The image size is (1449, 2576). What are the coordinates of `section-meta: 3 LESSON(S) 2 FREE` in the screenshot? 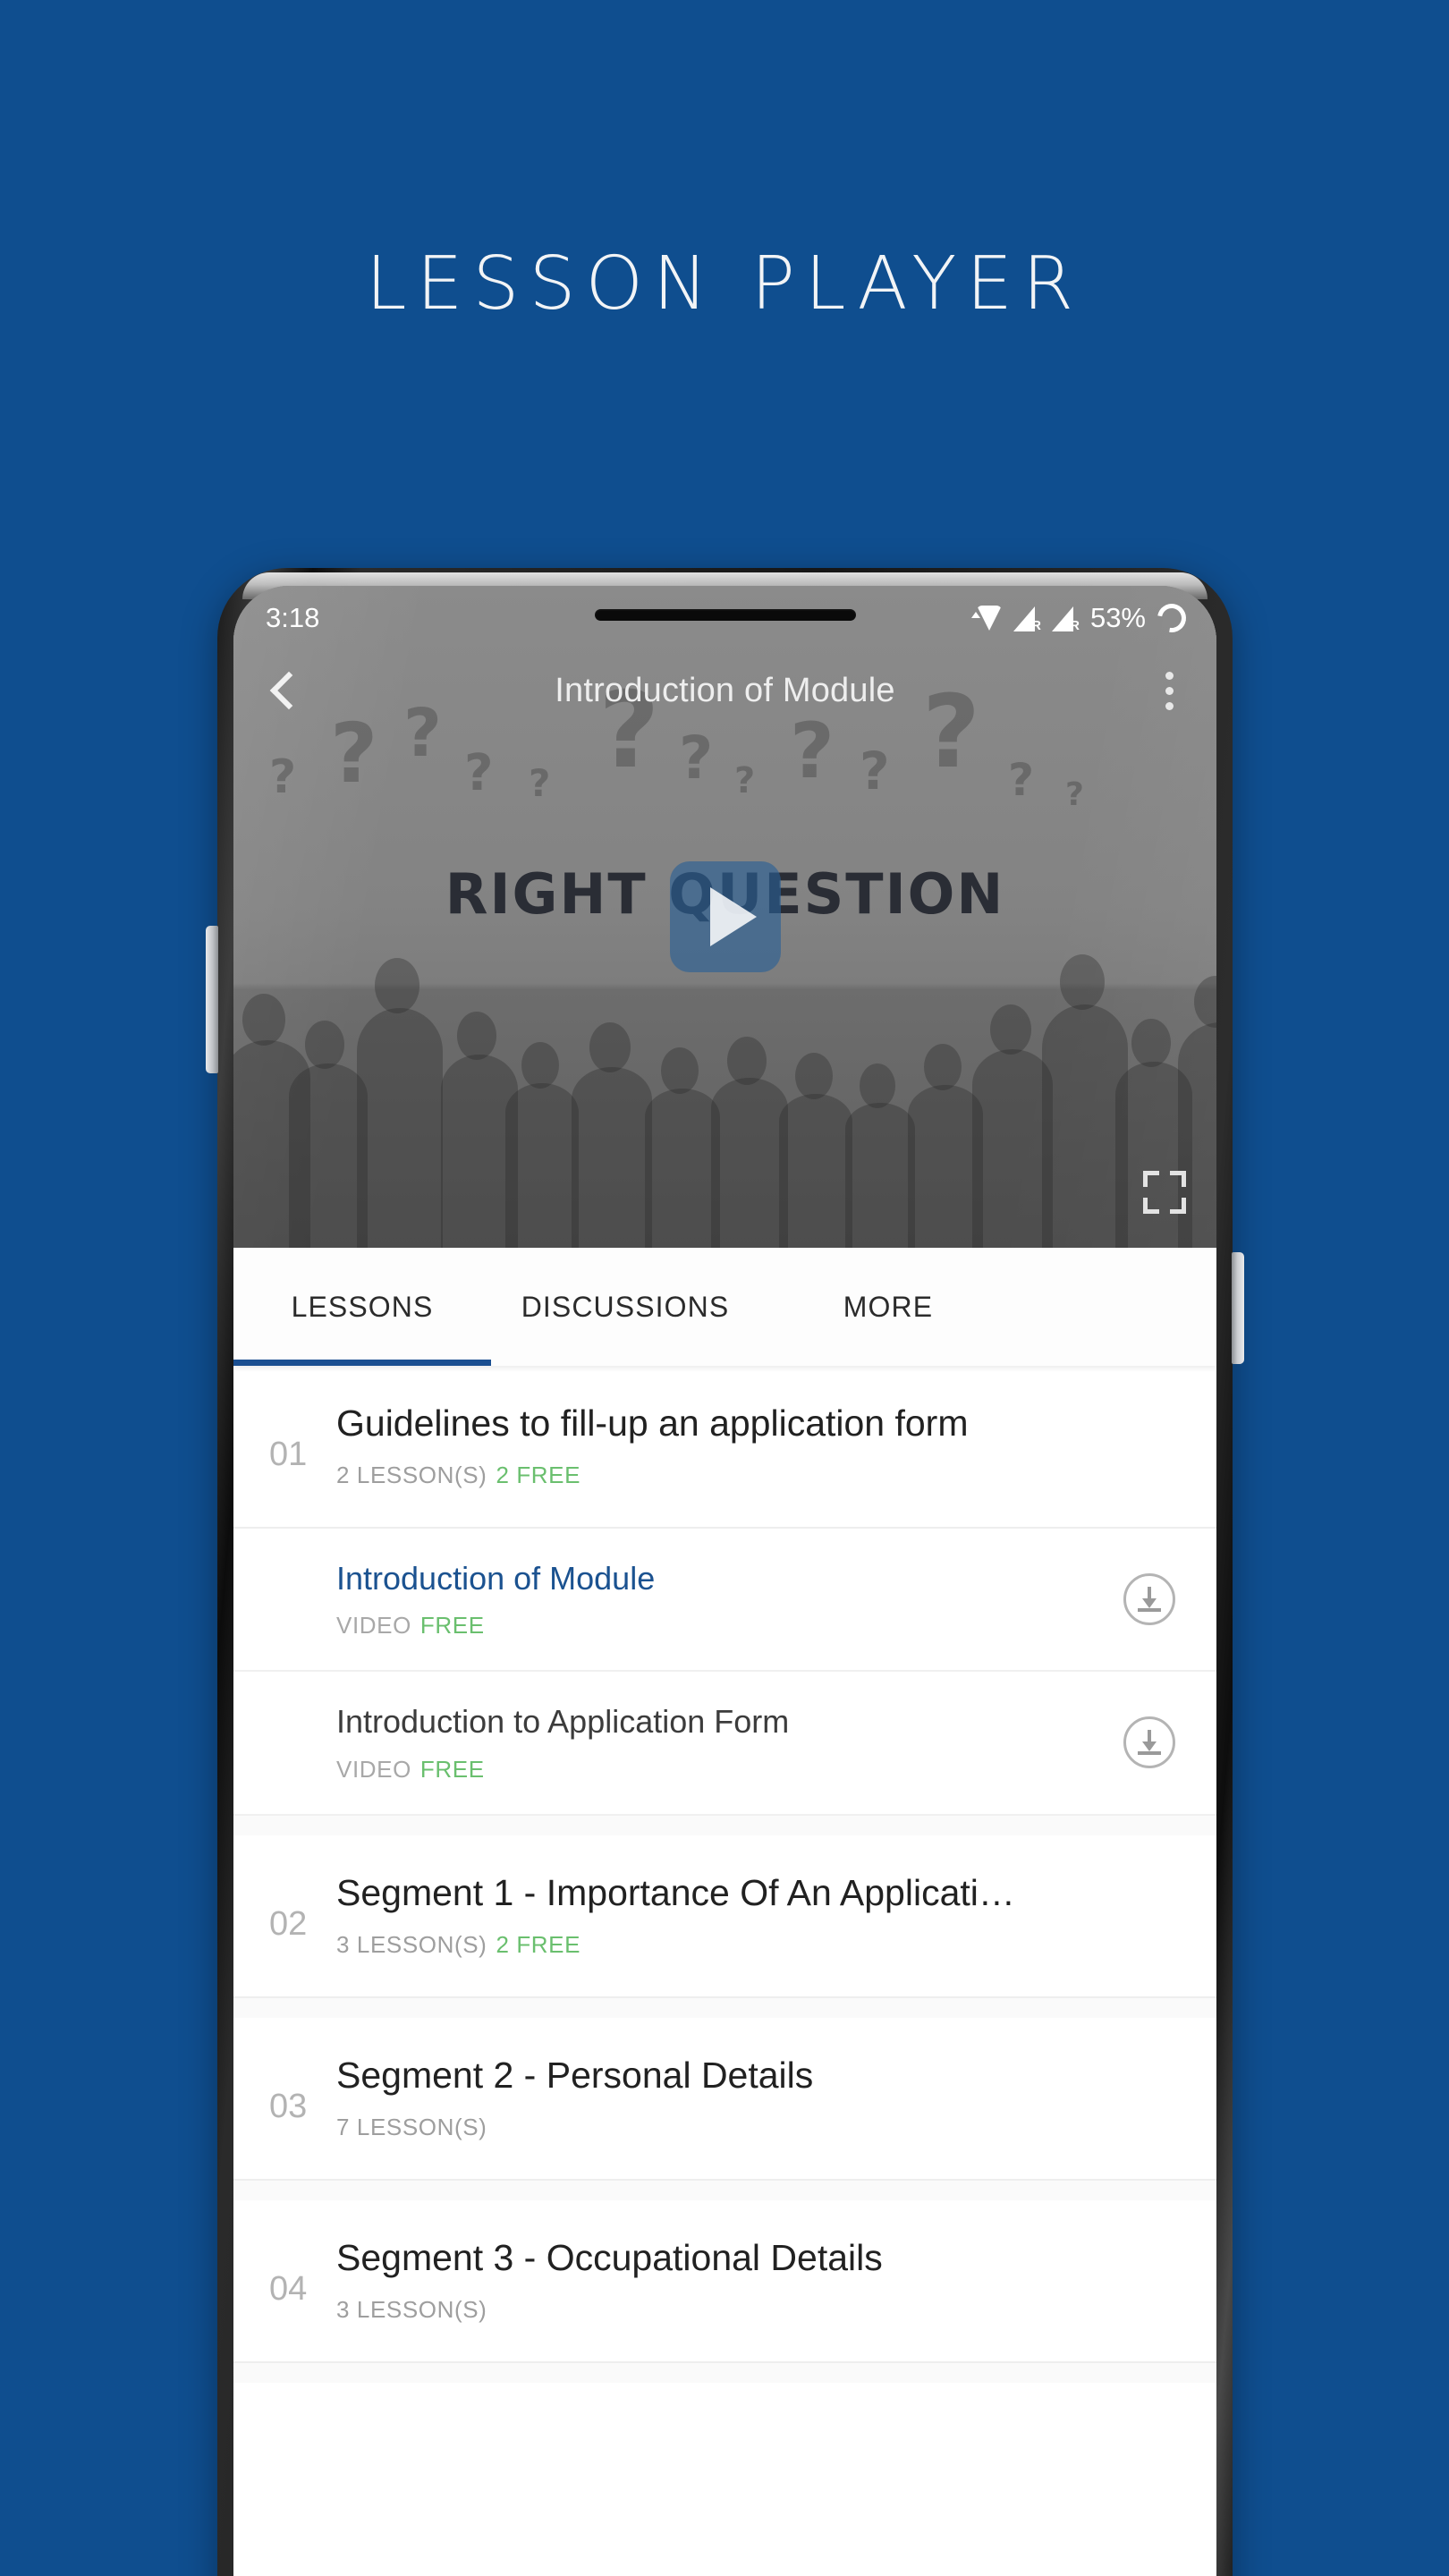 It's located at (758, 1945).